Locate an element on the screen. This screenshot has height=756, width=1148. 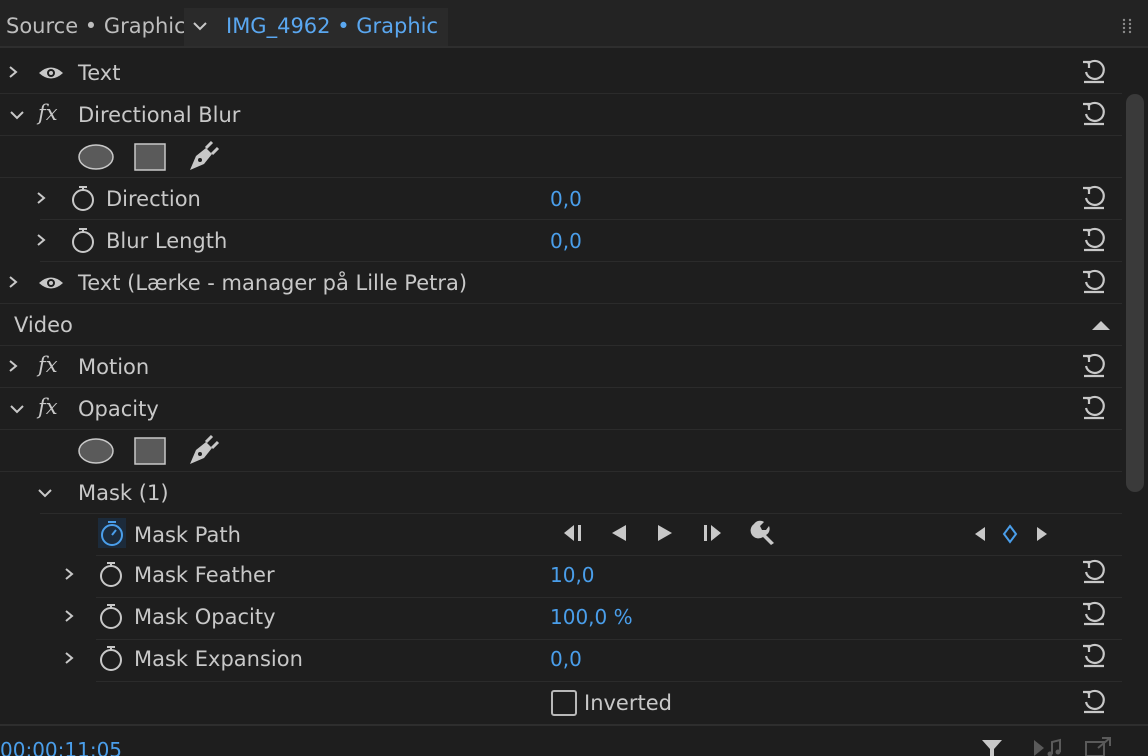
effect-row-text: Text is located at coordinates (561, 73).